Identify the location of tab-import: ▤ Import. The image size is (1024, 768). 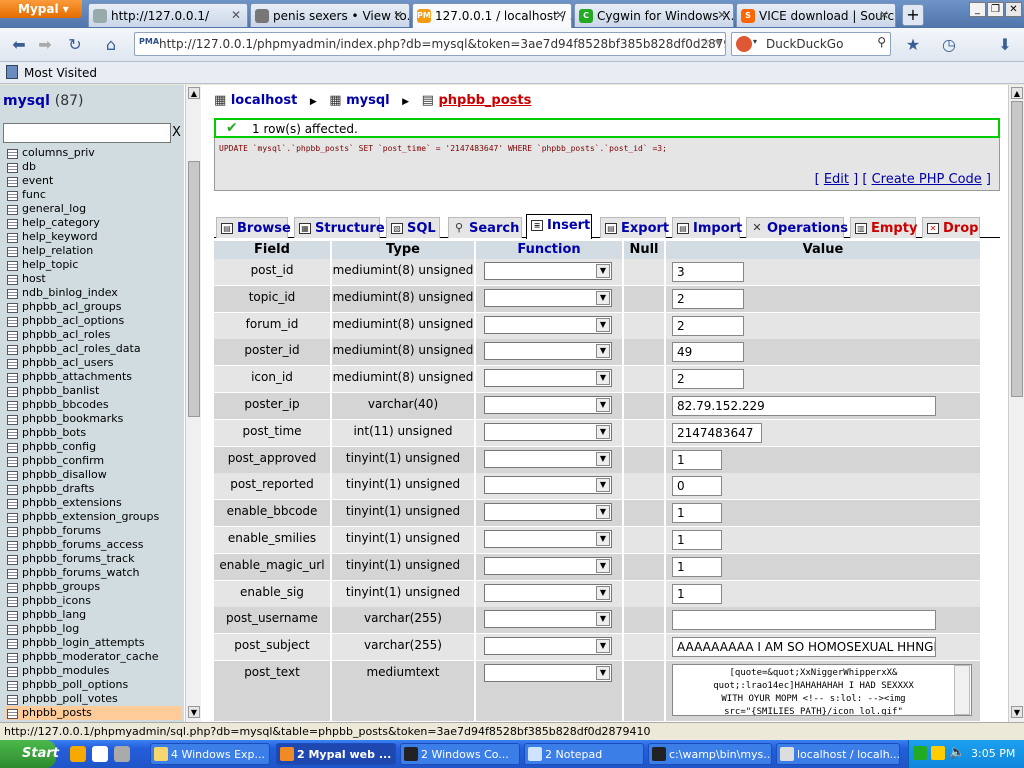
(707, 227).